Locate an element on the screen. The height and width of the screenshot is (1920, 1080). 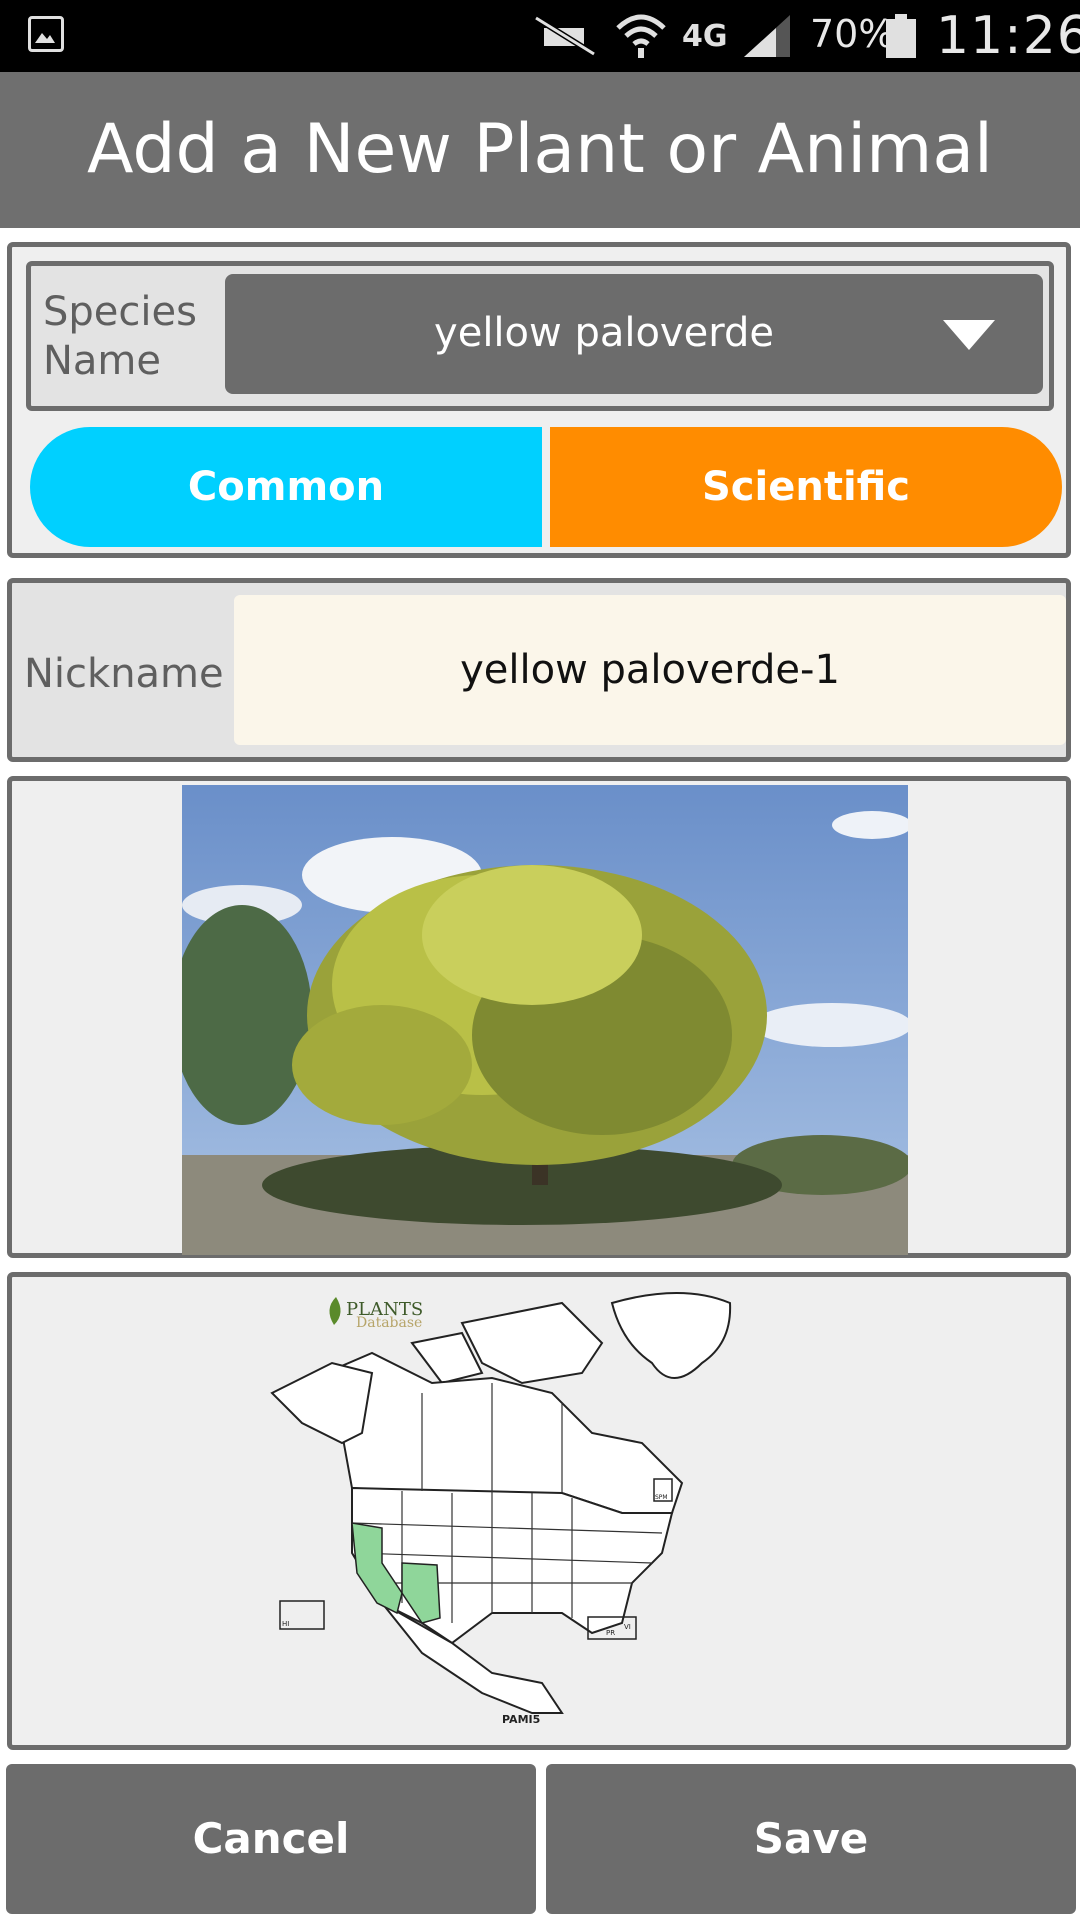
species-code: PAMI5 is located at coordinates (521, 1719).